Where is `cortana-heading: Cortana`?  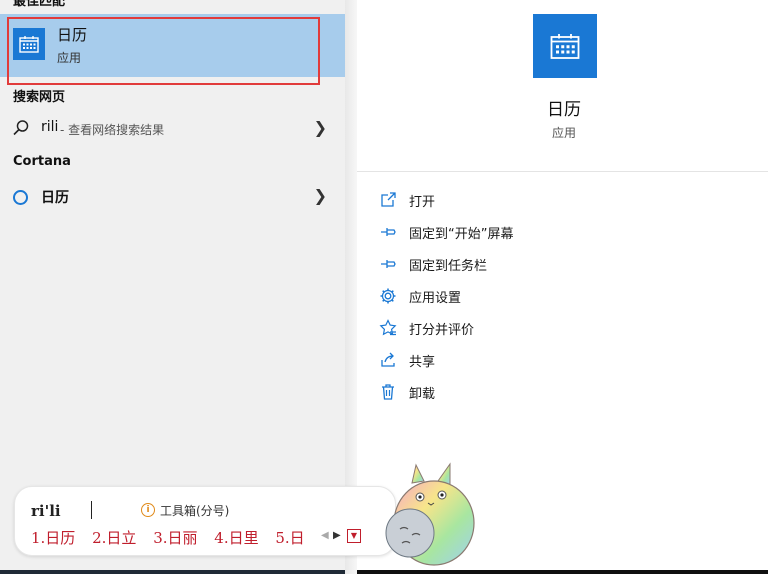
cortana-heading: Cortana is located at coordinates (42, 161).